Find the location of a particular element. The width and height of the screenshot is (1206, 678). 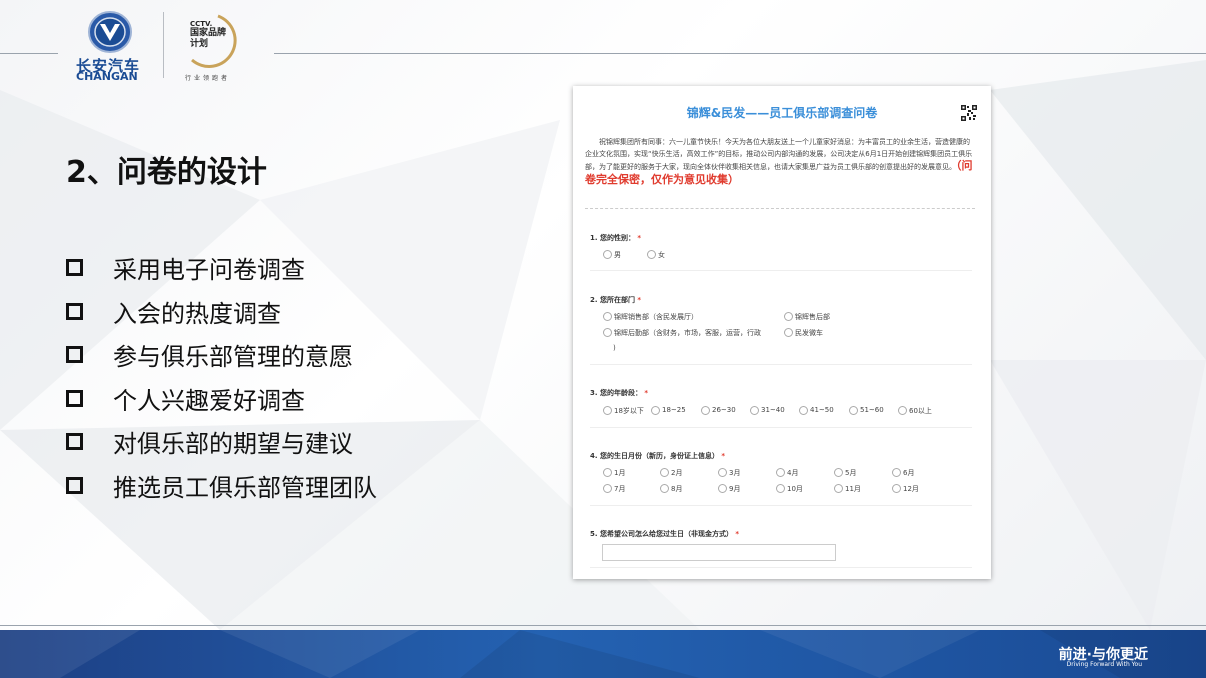

question-label: 4. 您的生日月份（新历，身份证上信息） is located at coordinates (654, 456).